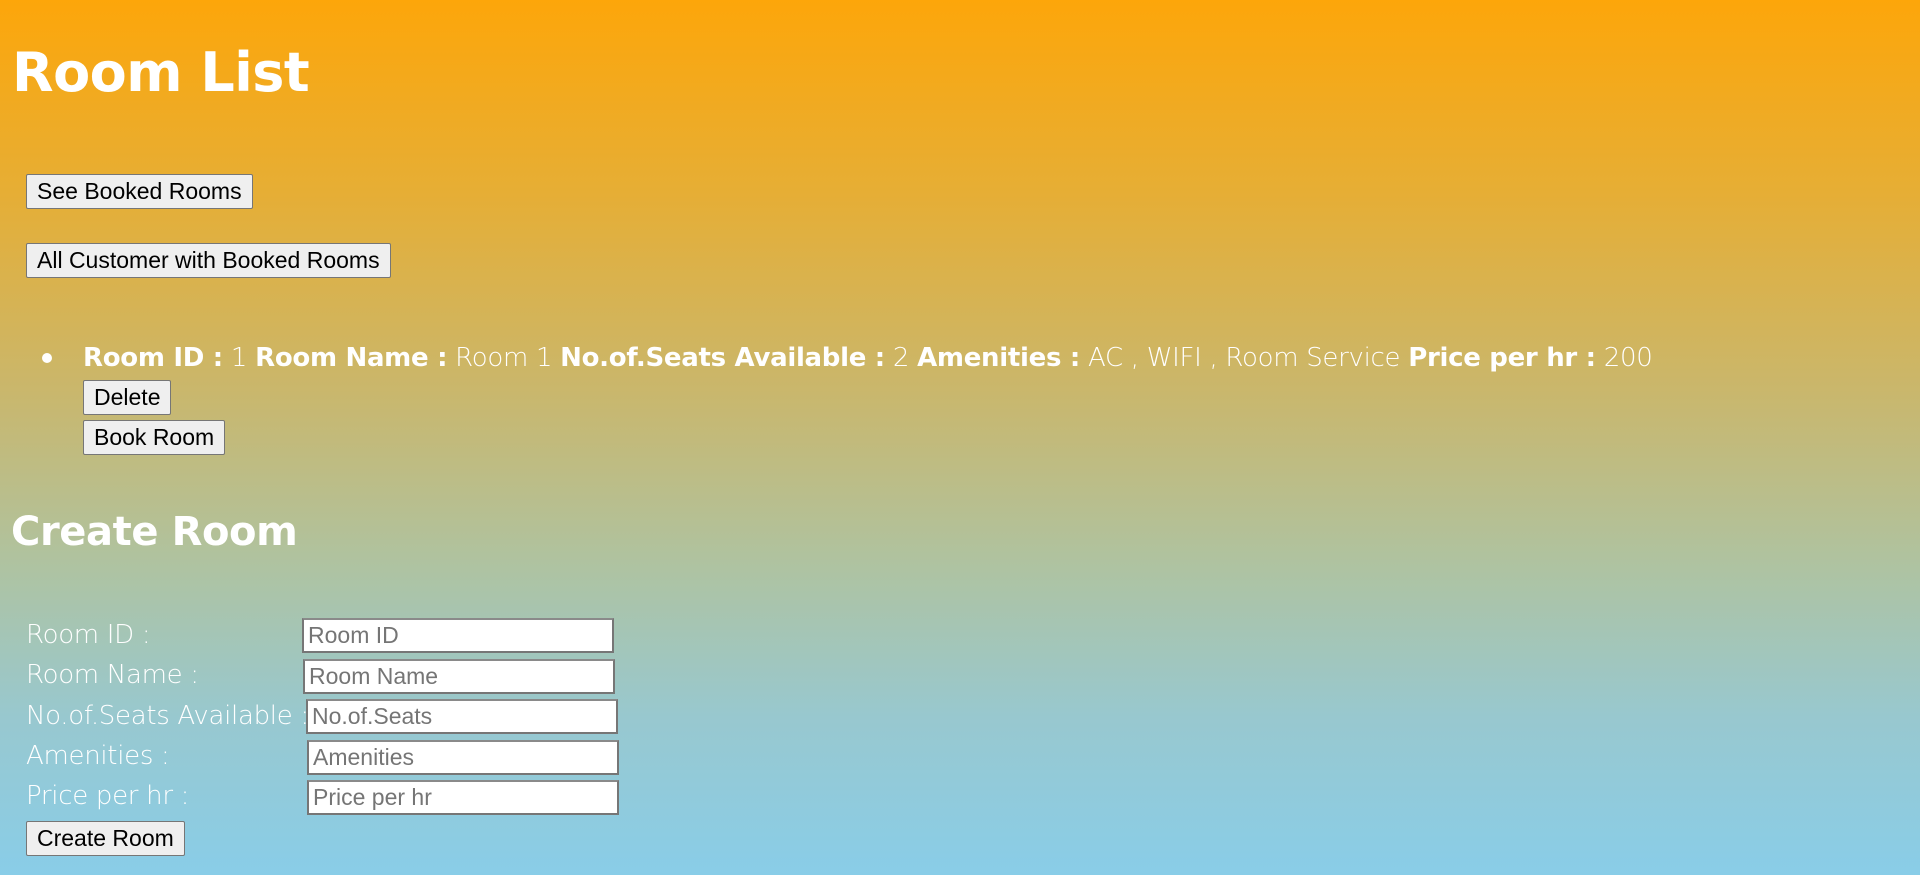 This screenshot has height=875, width=1920. Describe the element at coordinates (47, 358) in the screenshot. I see `bullet-icon` at that location.